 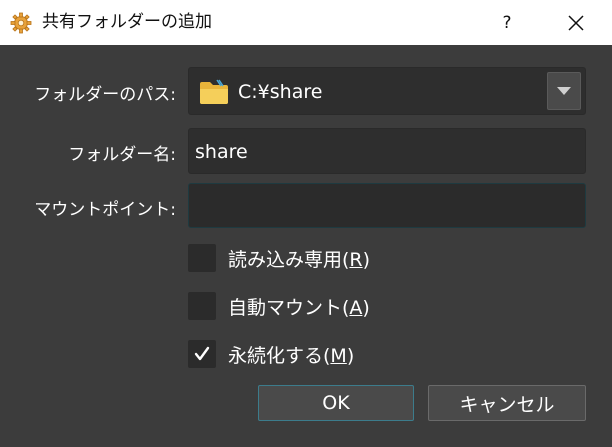 I want to click on auto-mount-option: 自動マウント(A), so click(x=279, y=306).